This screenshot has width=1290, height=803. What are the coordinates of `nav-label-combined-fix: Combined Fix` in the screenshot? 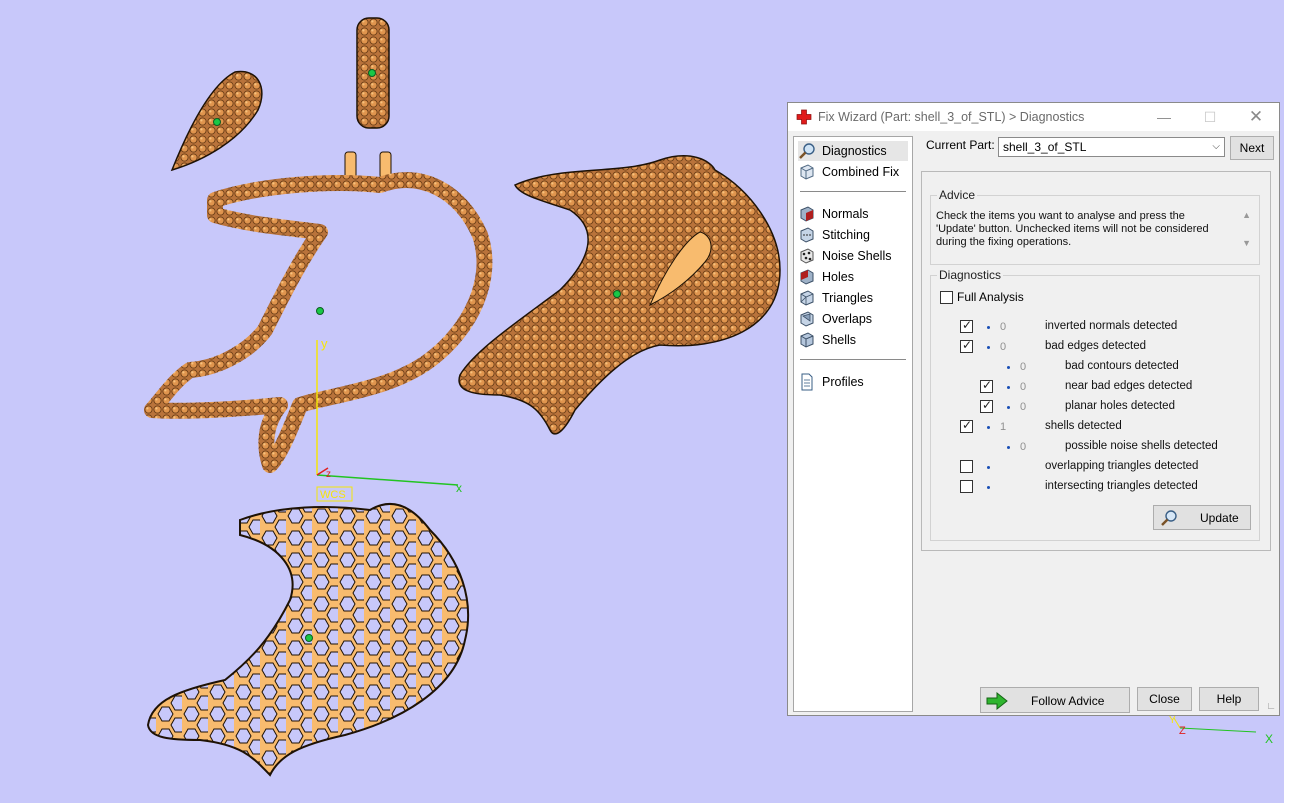 It's located at (861, 172).